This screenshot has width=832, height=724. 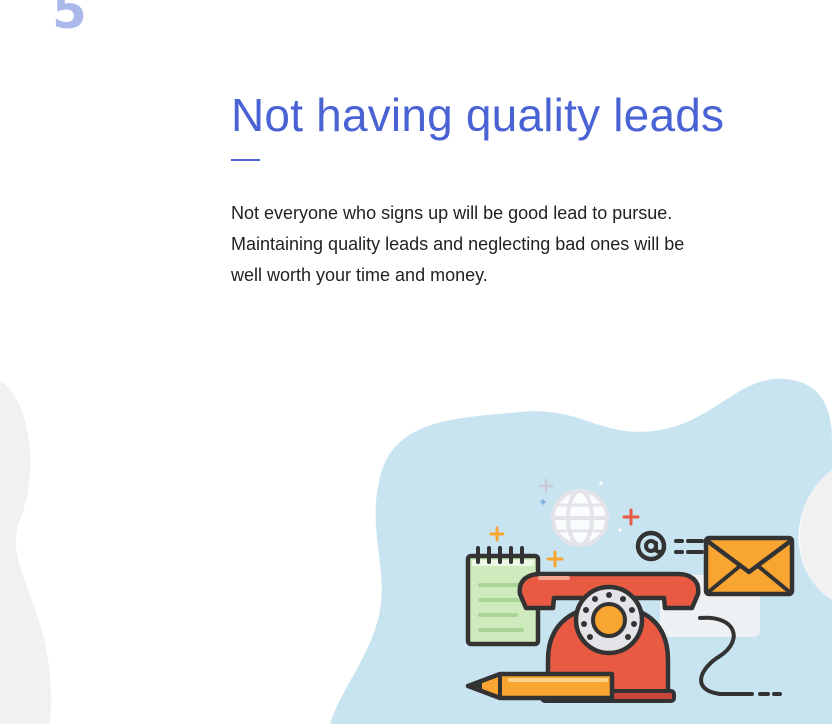 What do you see at coordinates (540, 686) in the screenshot?
I see `pencil-icon` at bounding box center [540, 686].